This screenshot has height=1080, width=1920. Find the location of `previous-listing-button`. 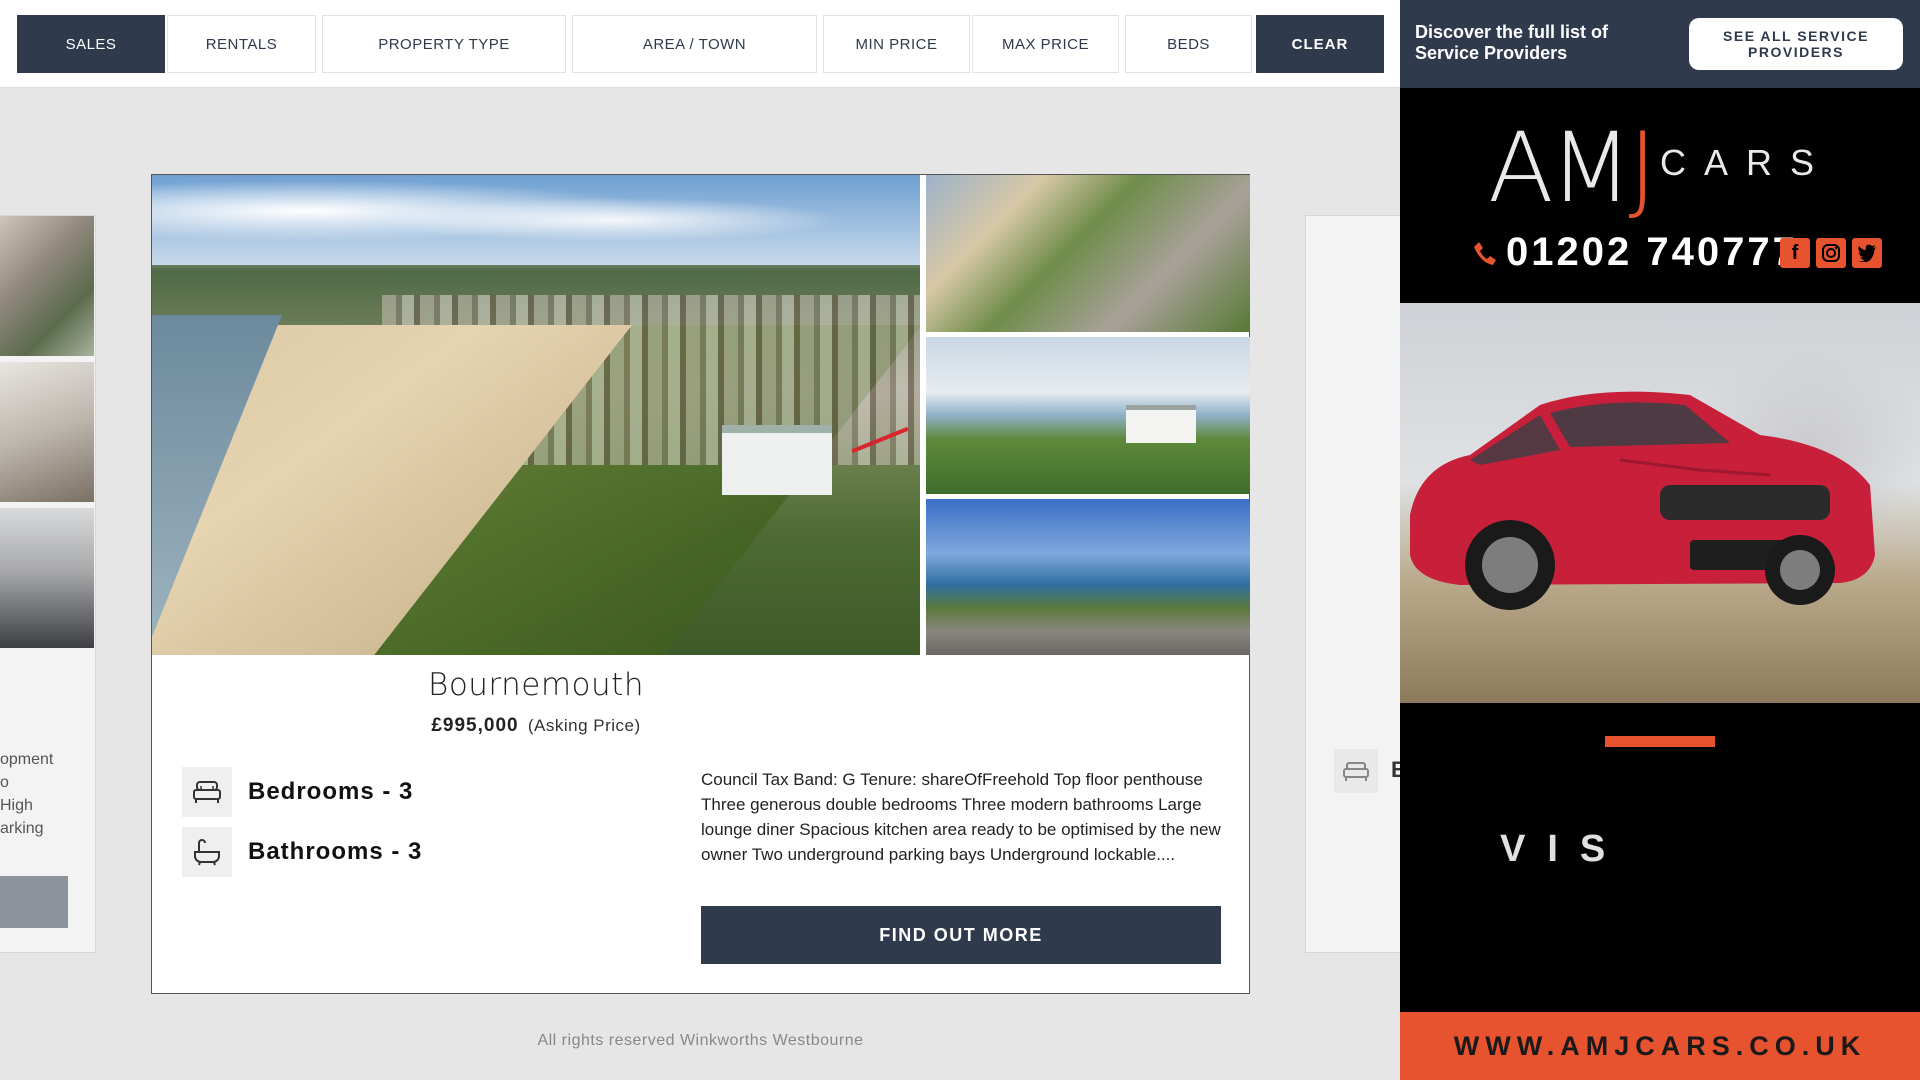

previous-listing-button is located at coordinates (34, 902).